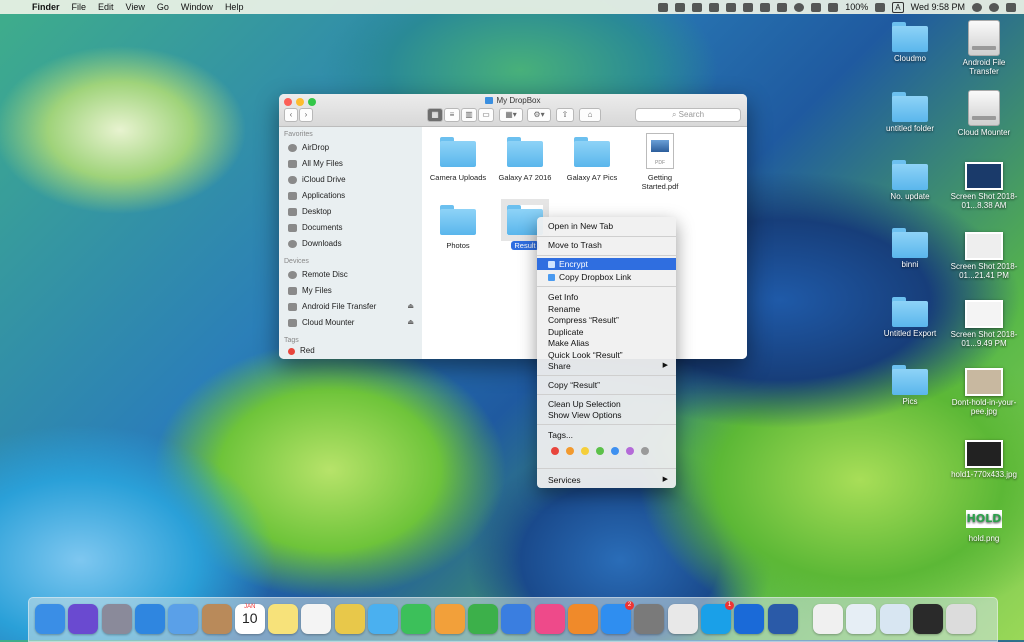 This screenshot has height=642, width=1024. I want to click on dock-app-chrome-icon, so click(682, 619).